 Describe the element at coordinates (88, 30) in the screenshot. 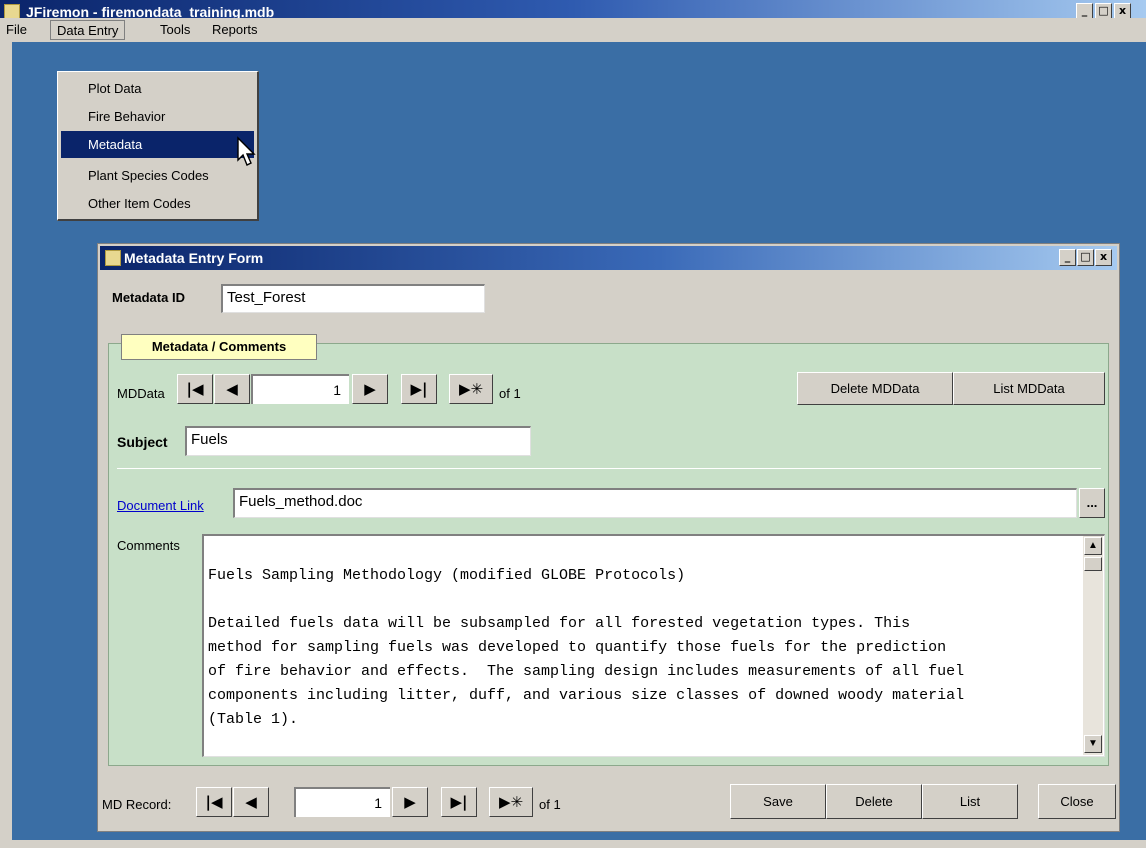

I see `menu-data-entry: Data Entry` at that location.